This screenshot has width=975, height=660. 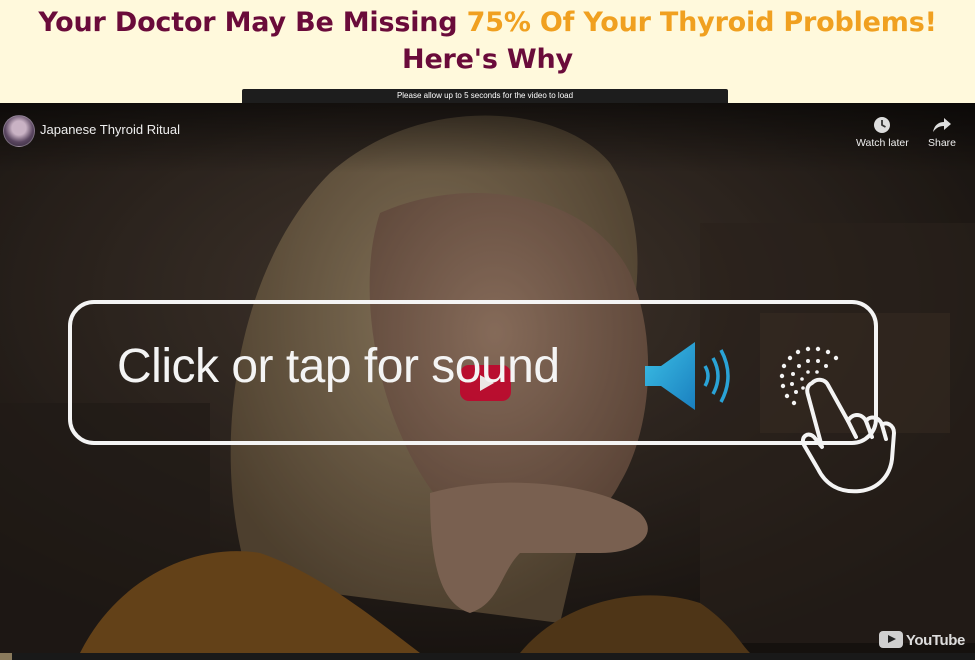 I want to click on watch-later-label: Watch later, so click(x=882, y=143).